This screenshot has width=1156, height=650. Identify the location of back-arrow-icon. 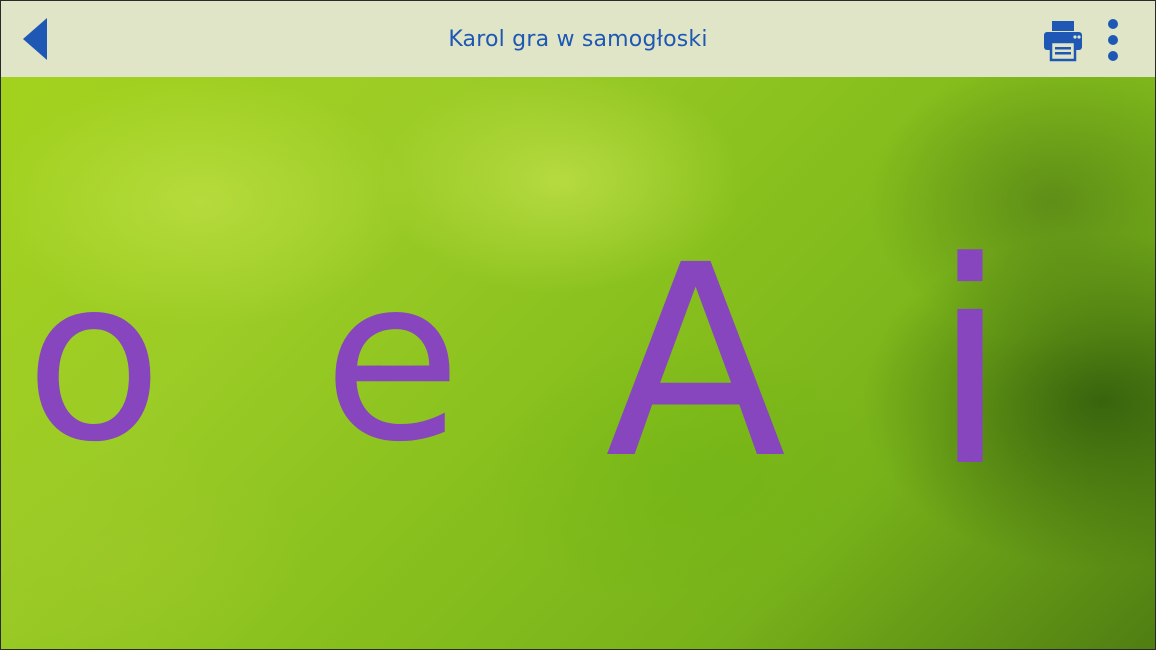
(35, 39).